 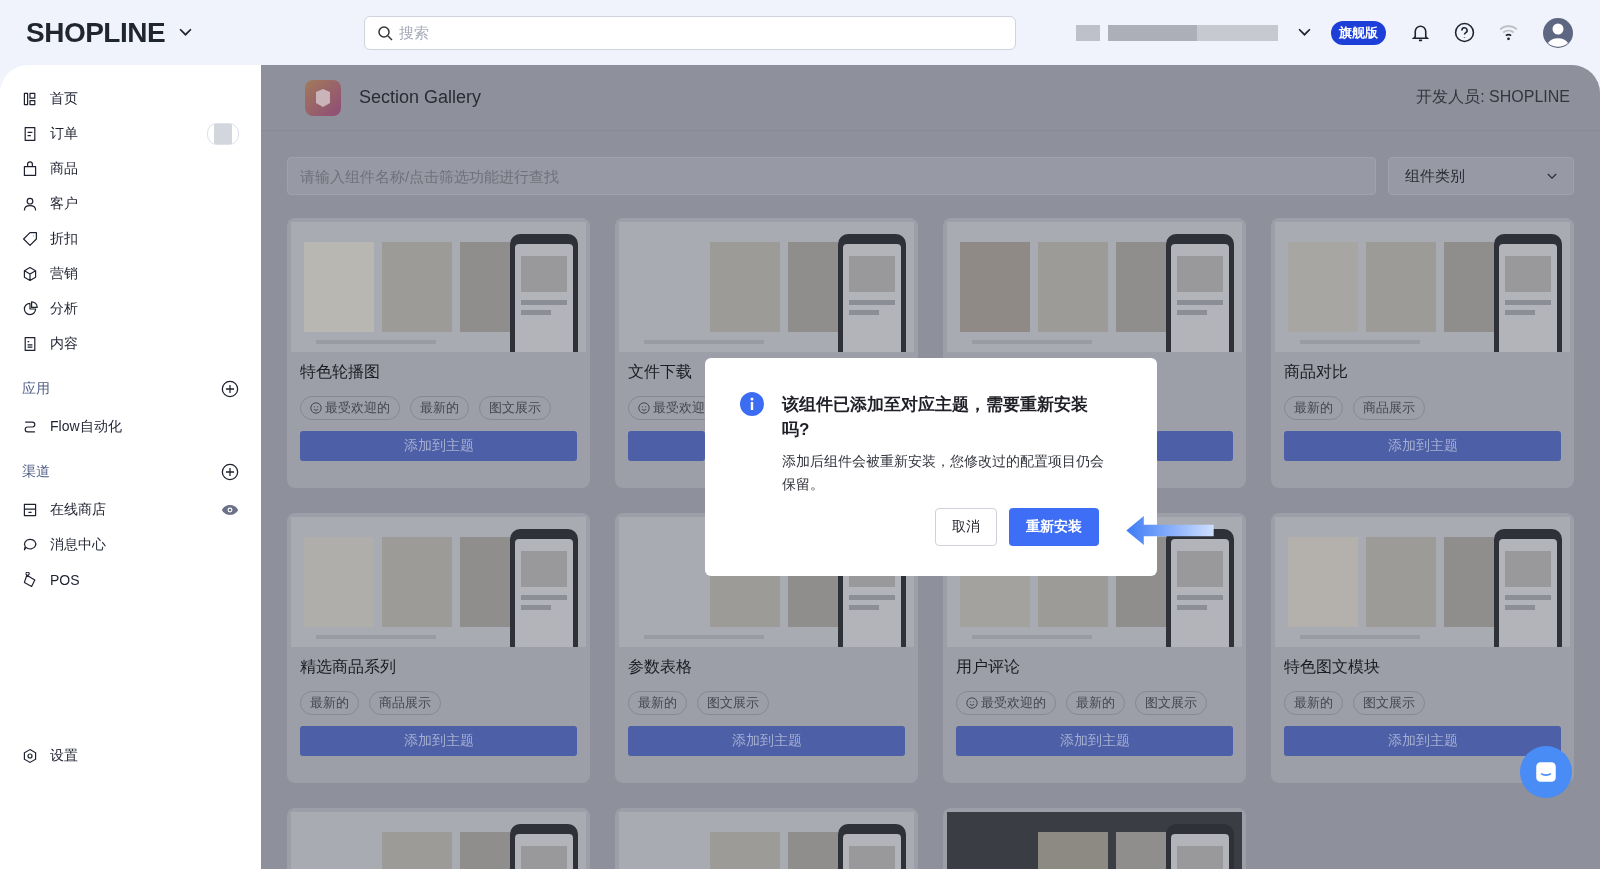 What do you see at coordinates (943, 473) in the screenshot?
I see `dialog-message: 添加后组件会被重新安装，您修改过的配置项目仍会保留。` at bounding box center [943, 473].